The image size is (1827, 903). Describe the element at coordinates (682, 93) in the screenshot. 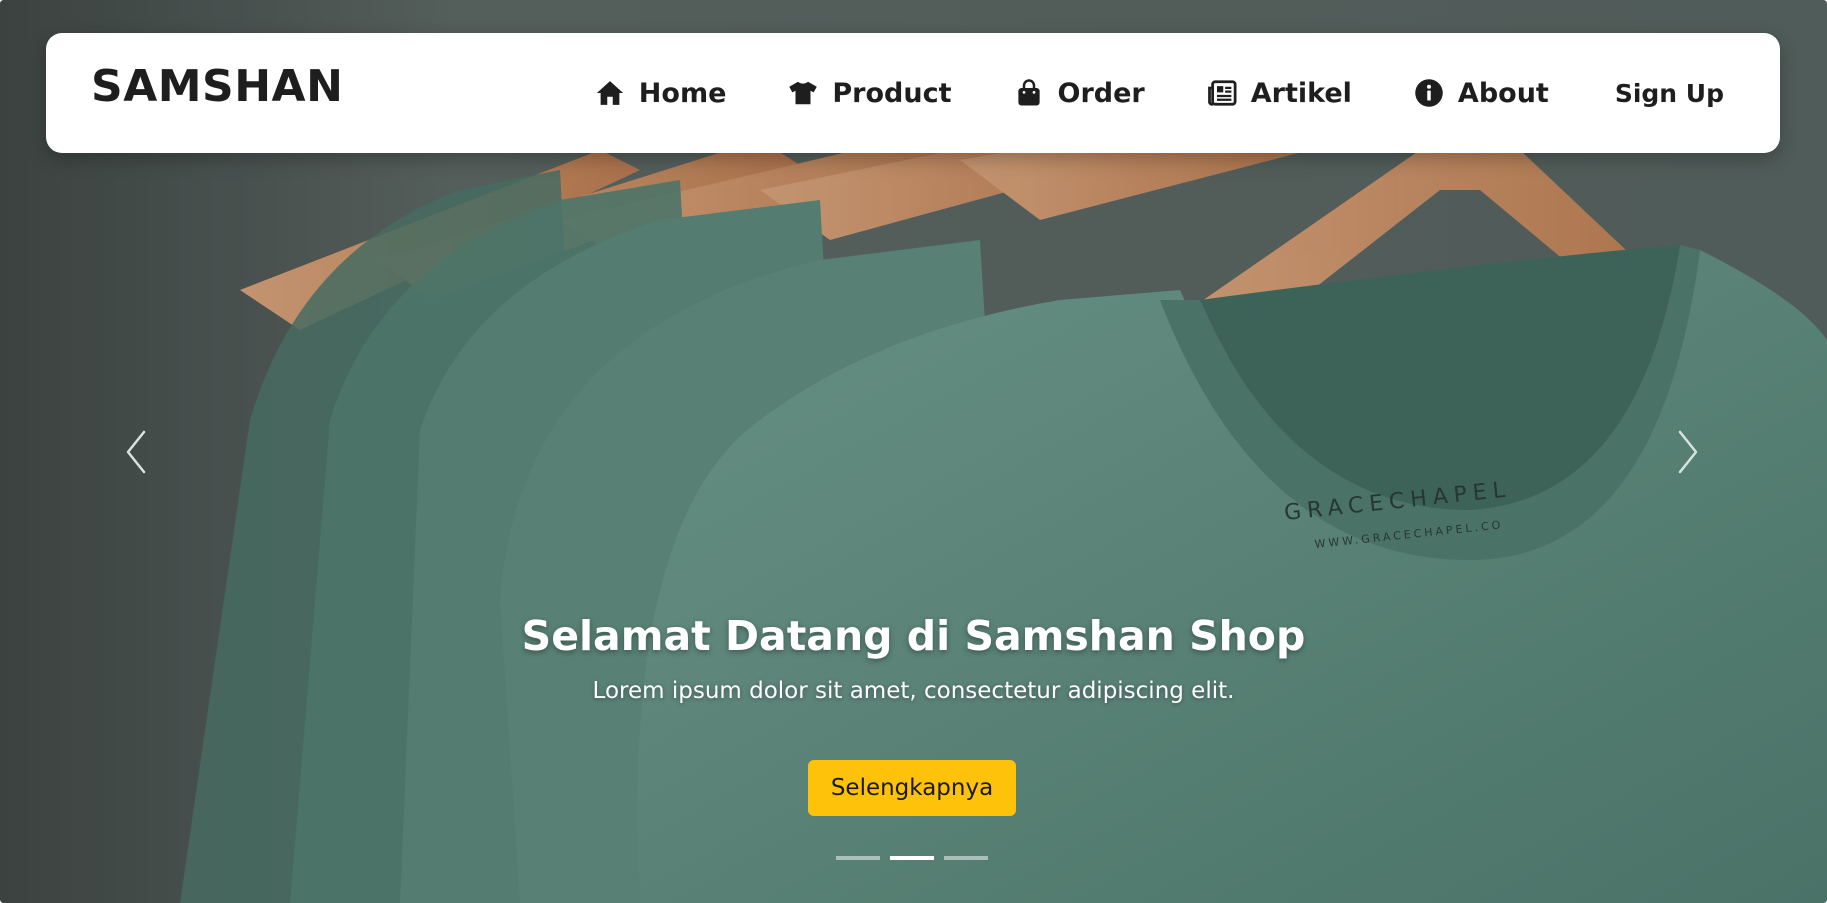

I see `nav-item-label: Home` at that location.